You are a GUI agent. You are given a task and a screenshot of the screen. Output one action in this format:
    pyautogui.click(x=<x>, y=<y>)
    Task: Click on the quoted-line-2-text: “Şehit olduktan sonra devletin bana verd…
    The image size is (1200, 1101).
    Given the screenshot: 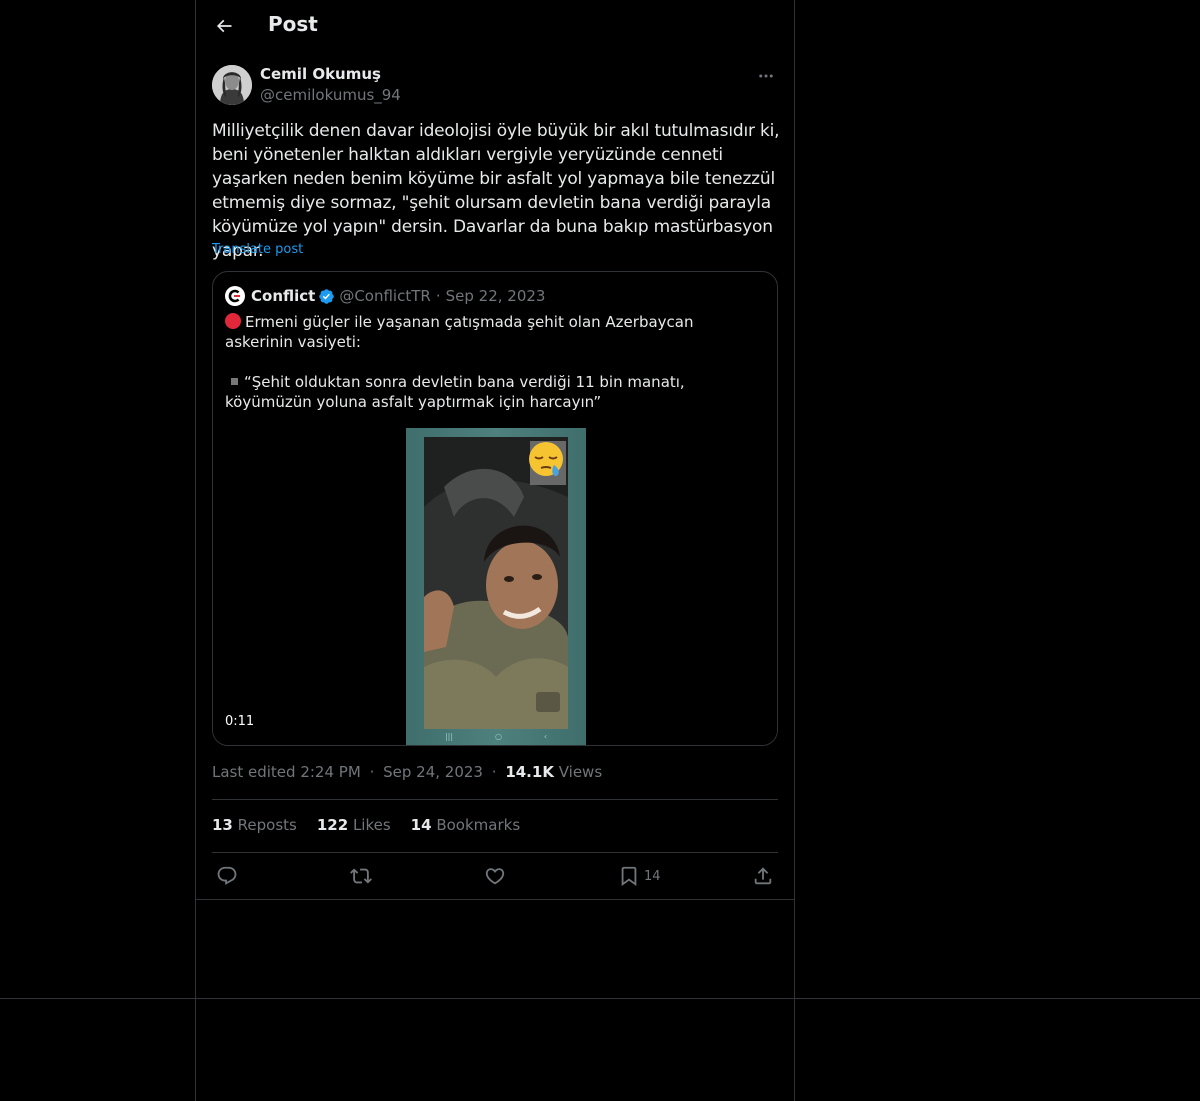 What is the action you would take?
    pyautogui.click(x=455, y=392)
    